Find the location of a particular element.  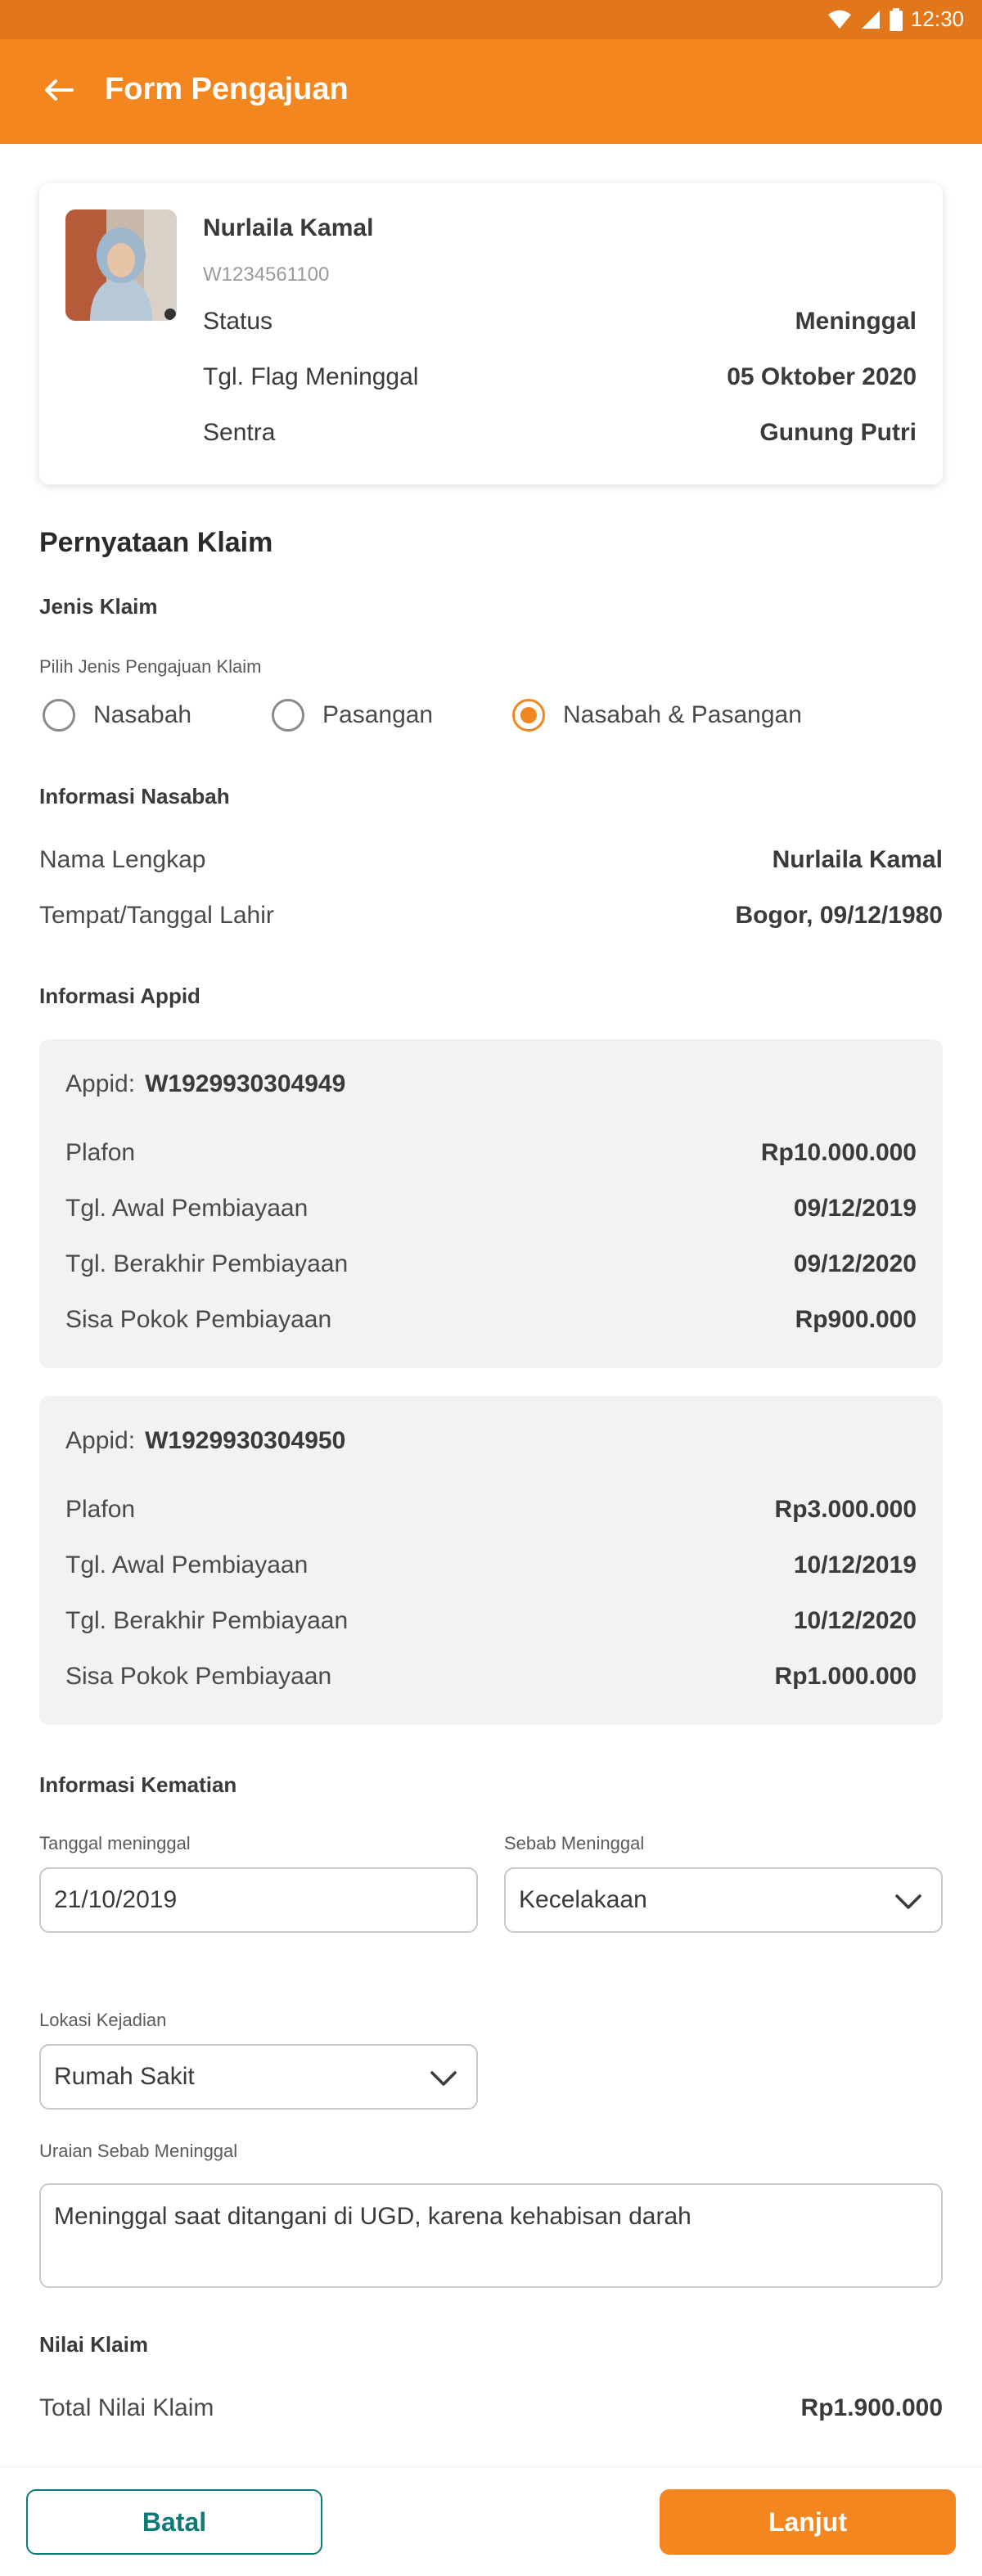

row-value: 05 Oktober 2020 is located at coordinates (822, 376).